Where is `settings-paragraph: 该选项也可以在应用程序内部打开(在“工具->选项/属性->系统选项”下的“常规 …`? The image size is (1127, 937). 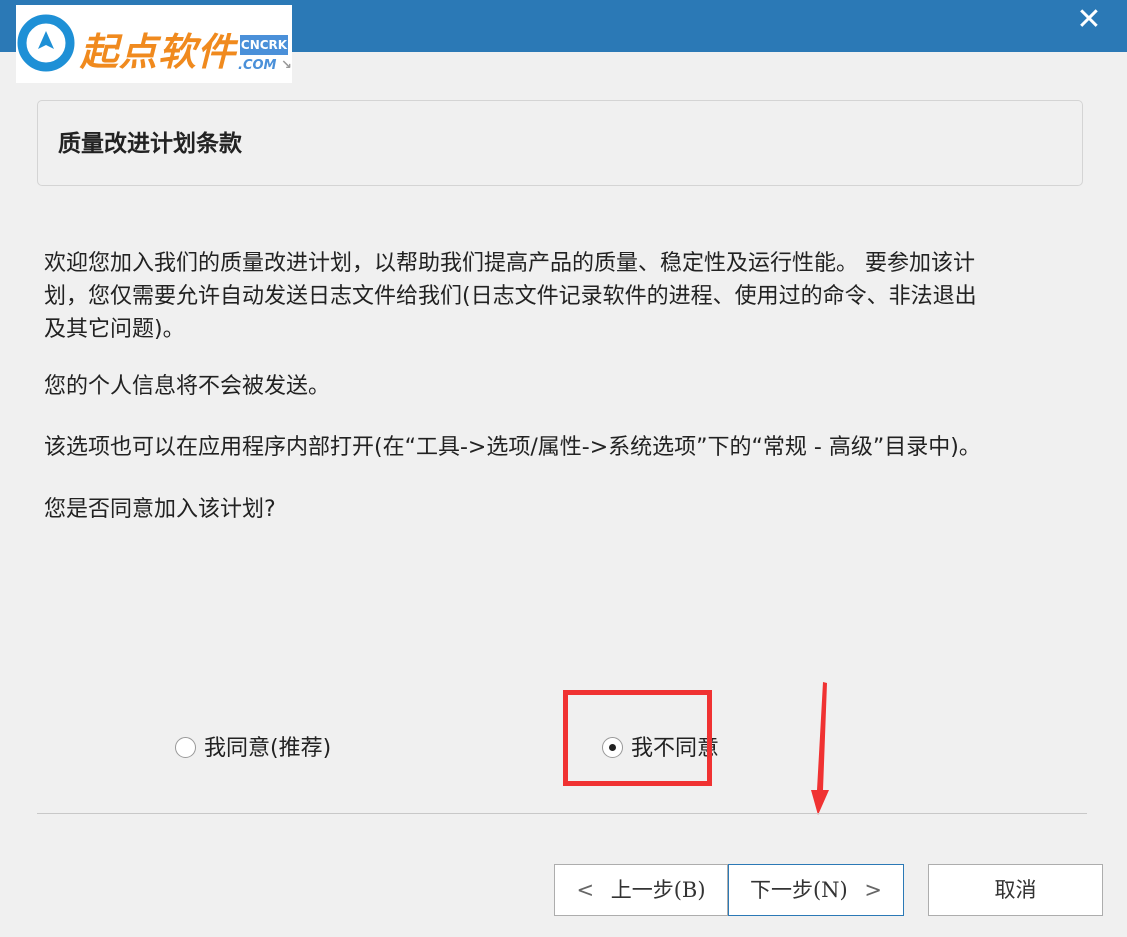
settings-paragraph: 该选项也可以在应用程序内部打开(在“工具->选项/属性->系统选项”下的“常规 … is located at coordinates (512, 447).